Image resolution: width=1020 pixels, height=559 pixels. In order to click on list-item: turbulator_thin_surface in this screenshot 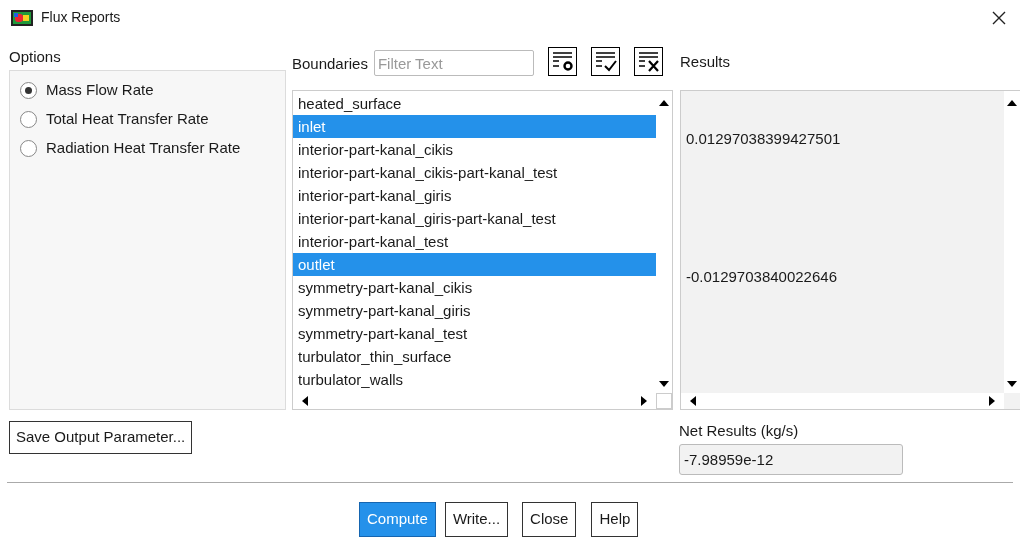, I will do `click(474, 356)`.